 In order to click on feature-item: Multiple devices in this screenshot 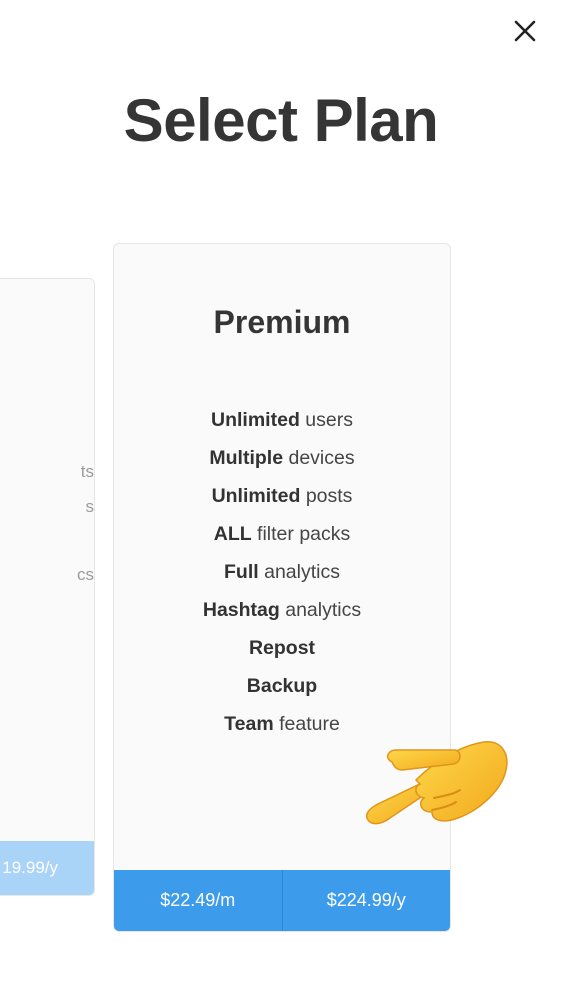, I will do `click(282, 458)`.